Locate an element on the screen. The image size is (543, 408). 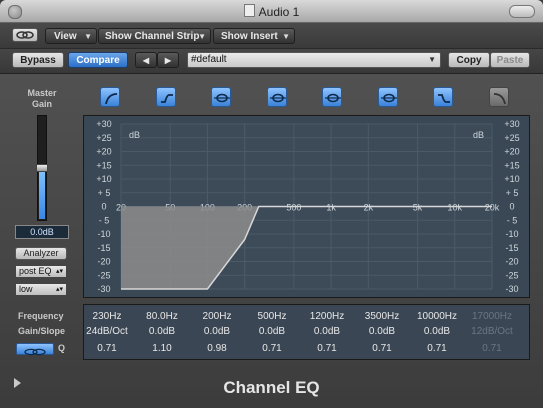
low-shelf-icon is located at coordinates (166, 98).